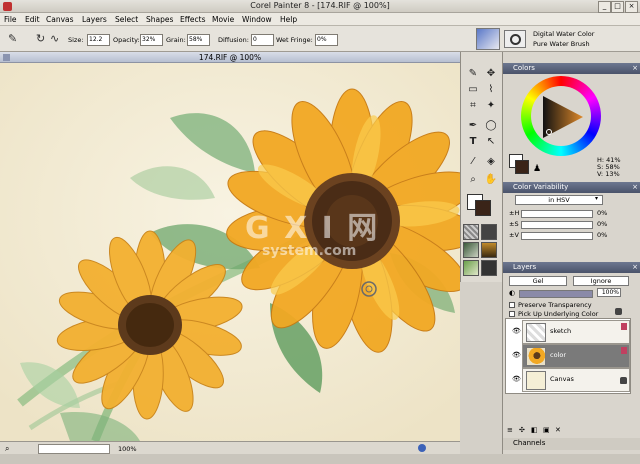 This screenshot has height=464, width=640. What do you see at coordinates (471, 268) in the screenshot?
I see `nozzle-selector-icon` at bounding box center [471, 268].